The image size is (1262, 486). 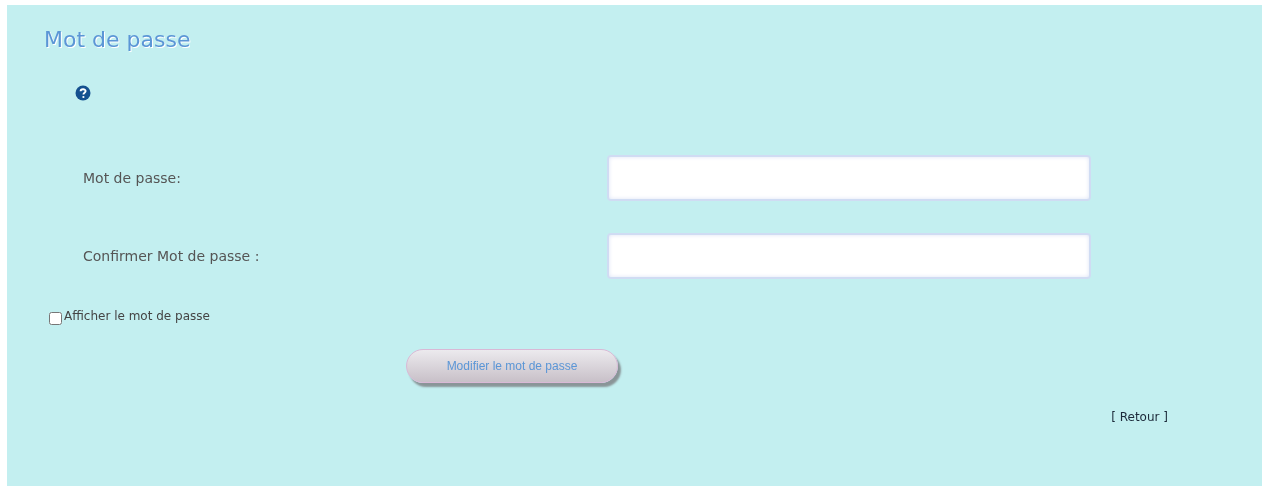 What do you see at coordinates (117, 39) in the screenshot?
I see `page-title: Mot de passe` at bounding box center [117, 39].